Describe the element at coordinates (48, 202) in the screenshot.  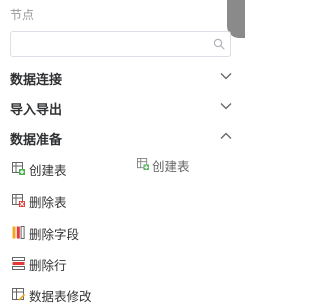
I see `node-item-label: 删除表` at that location.